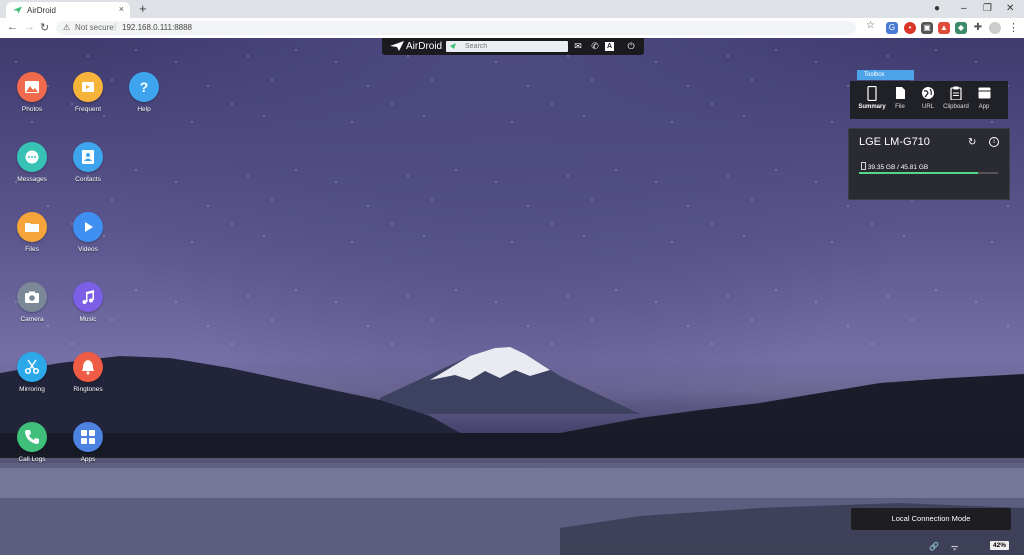  Describe the element at coordinates (88, 459) in the screenshot. I see `app-label: Apps` at that location.